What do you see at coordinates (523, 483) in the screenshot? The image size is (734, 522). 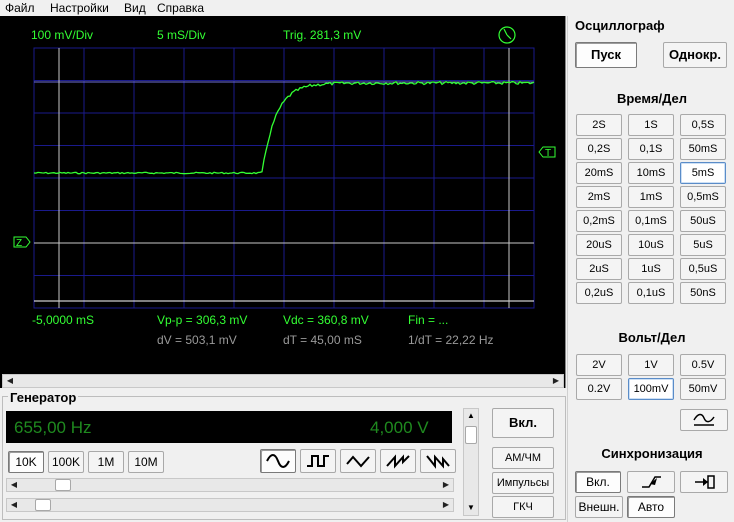 I see `pulses-button: Импульсы` at bounding box center [523, 483].